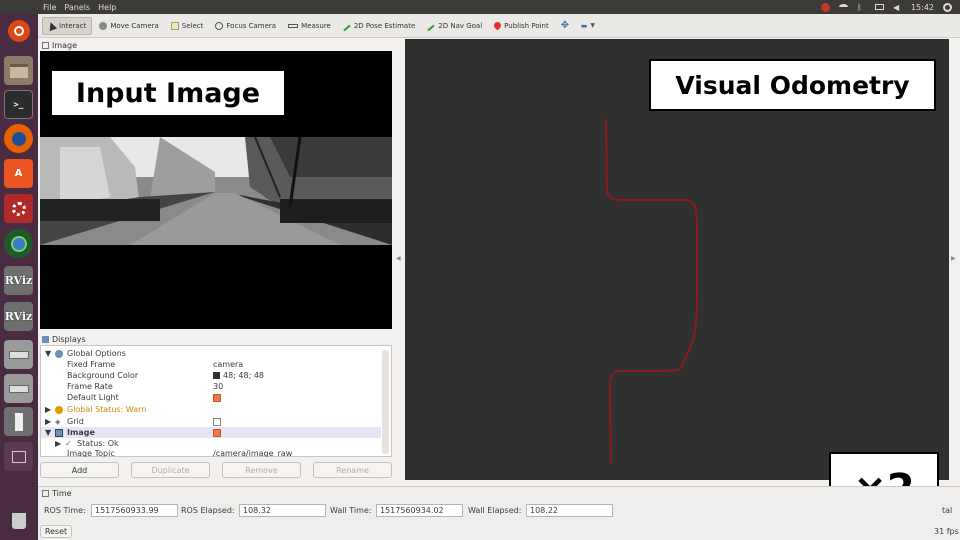 This screenshot has height=540, width=960. Describe the element at coordinates (170, 470) in the screenshot. I see `duplicate-button: Duplicate` at that location.